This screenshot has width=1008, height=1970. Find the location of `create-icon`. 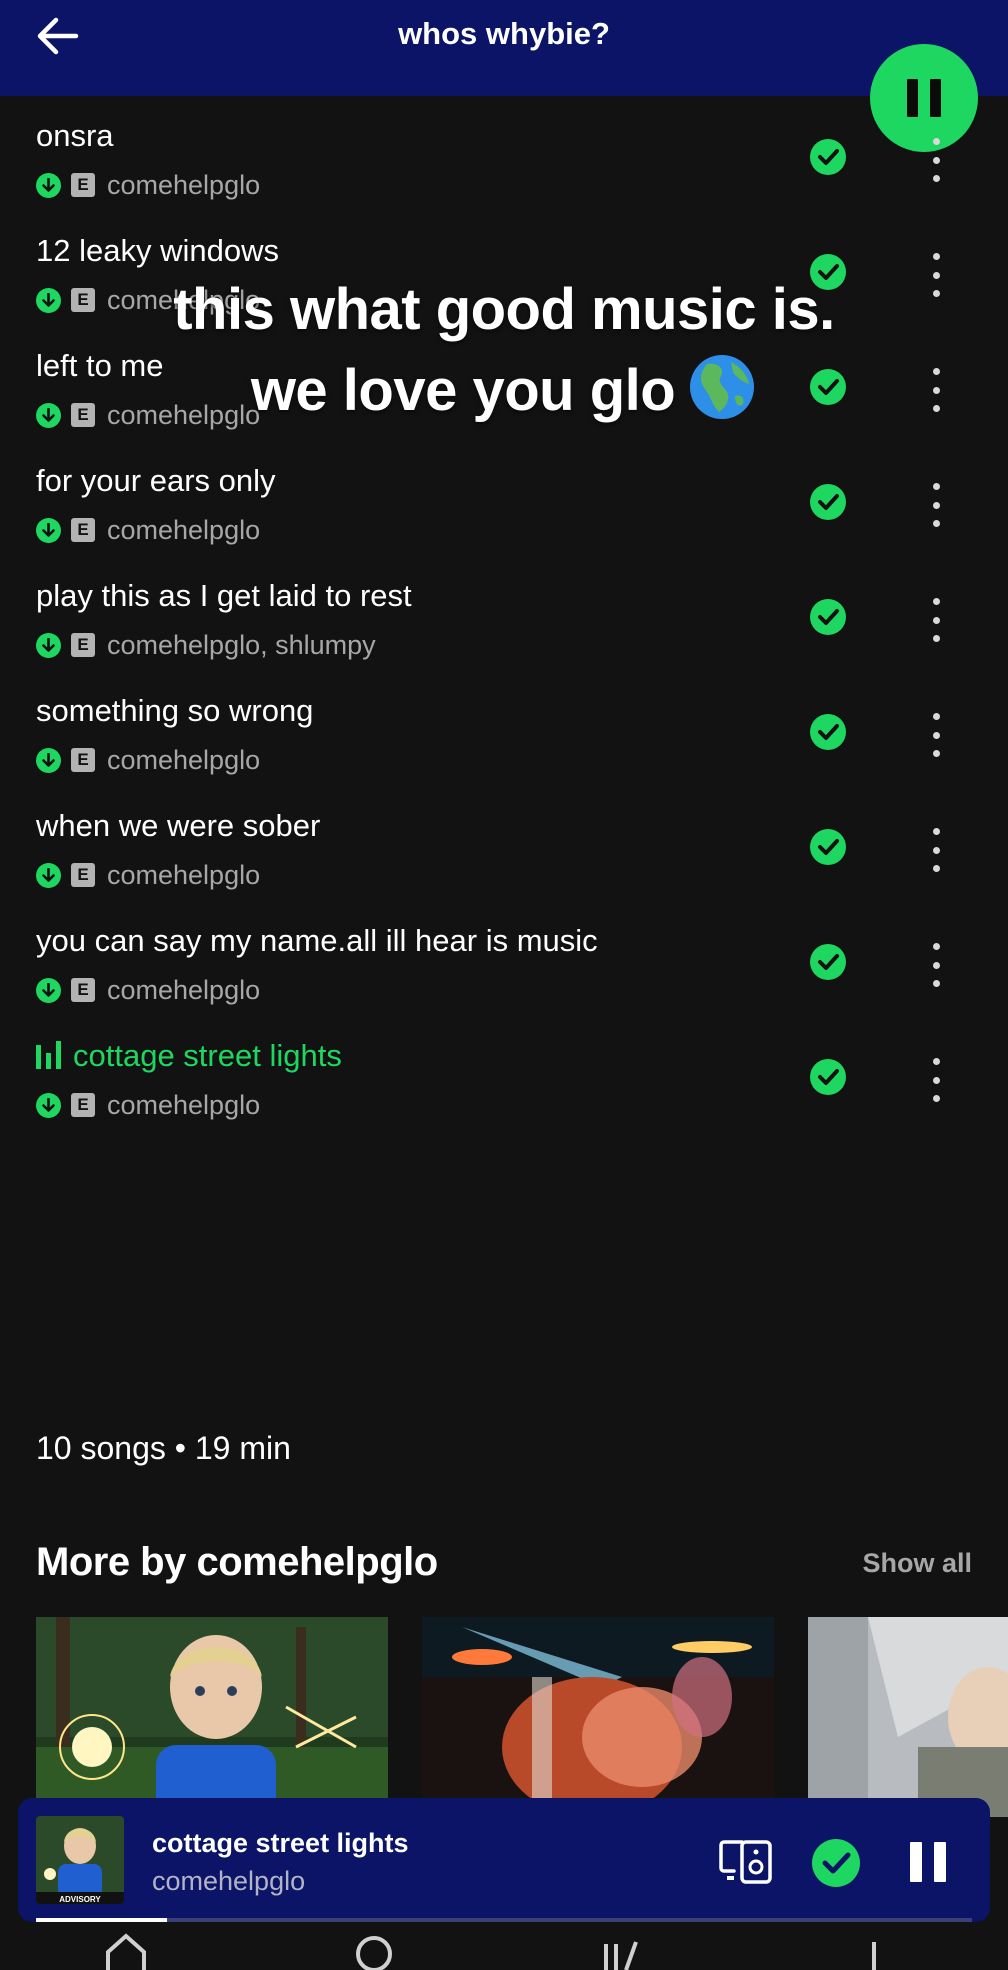

create-icon is located at coordinates (874, 1950).